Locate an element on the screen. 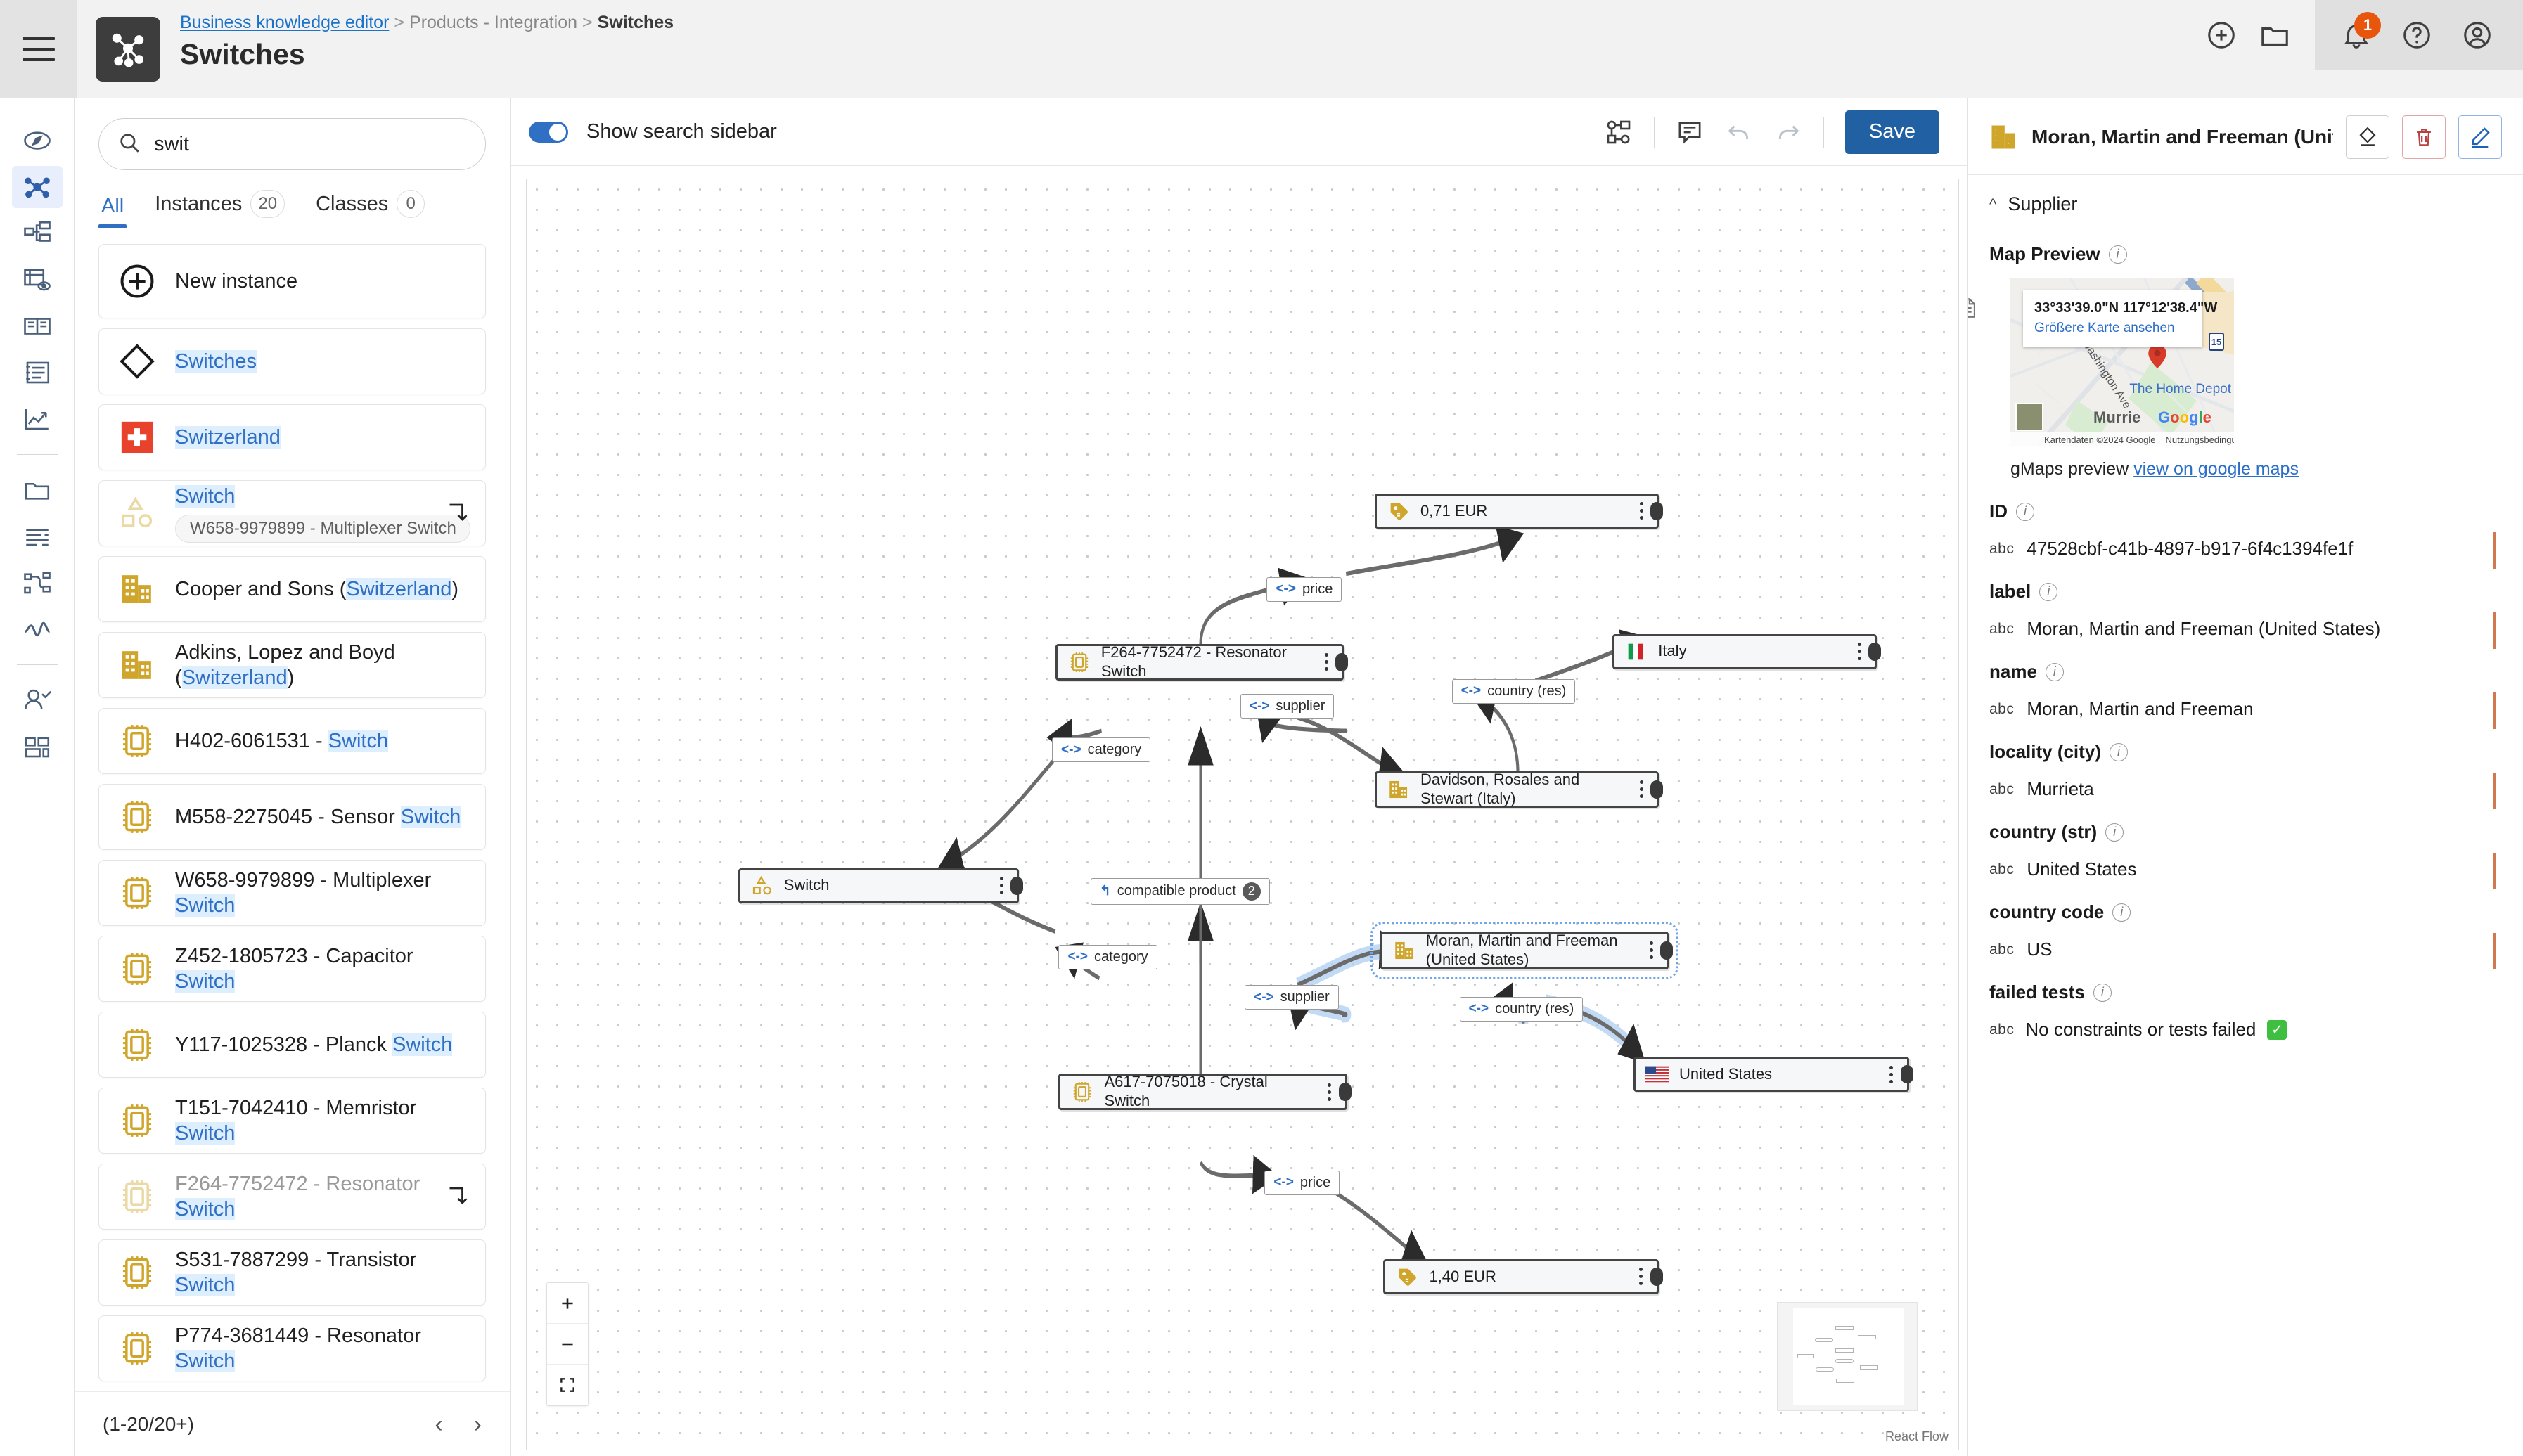 This screenshot has height=1456, width=2523. graph-node: Italy is located at coordinates (1747, 651).